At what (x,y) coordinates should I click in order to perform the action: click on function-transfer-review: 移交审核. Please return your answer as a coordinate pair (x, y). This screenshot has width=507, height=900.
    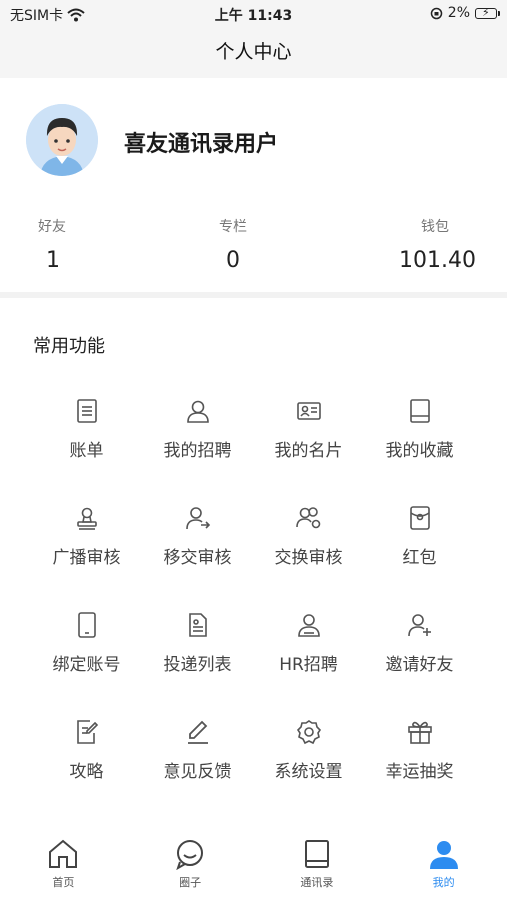
    Looking at the image, I should click on (197, 552).